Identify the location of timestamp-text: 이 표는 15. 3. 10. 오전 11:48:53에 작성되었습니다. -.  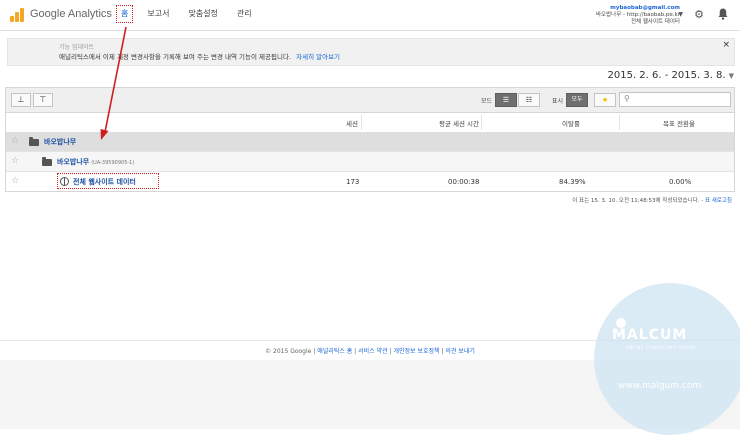
(638, 201).